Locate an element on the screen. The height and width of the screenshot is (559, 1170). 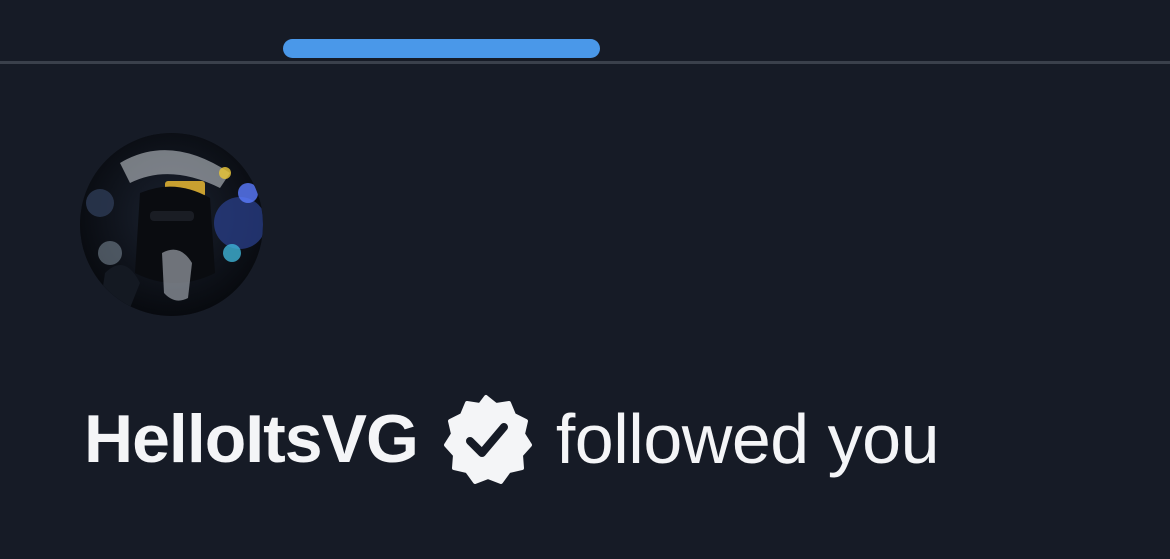
verified-badge-icon is located at coordinates (486, 439).